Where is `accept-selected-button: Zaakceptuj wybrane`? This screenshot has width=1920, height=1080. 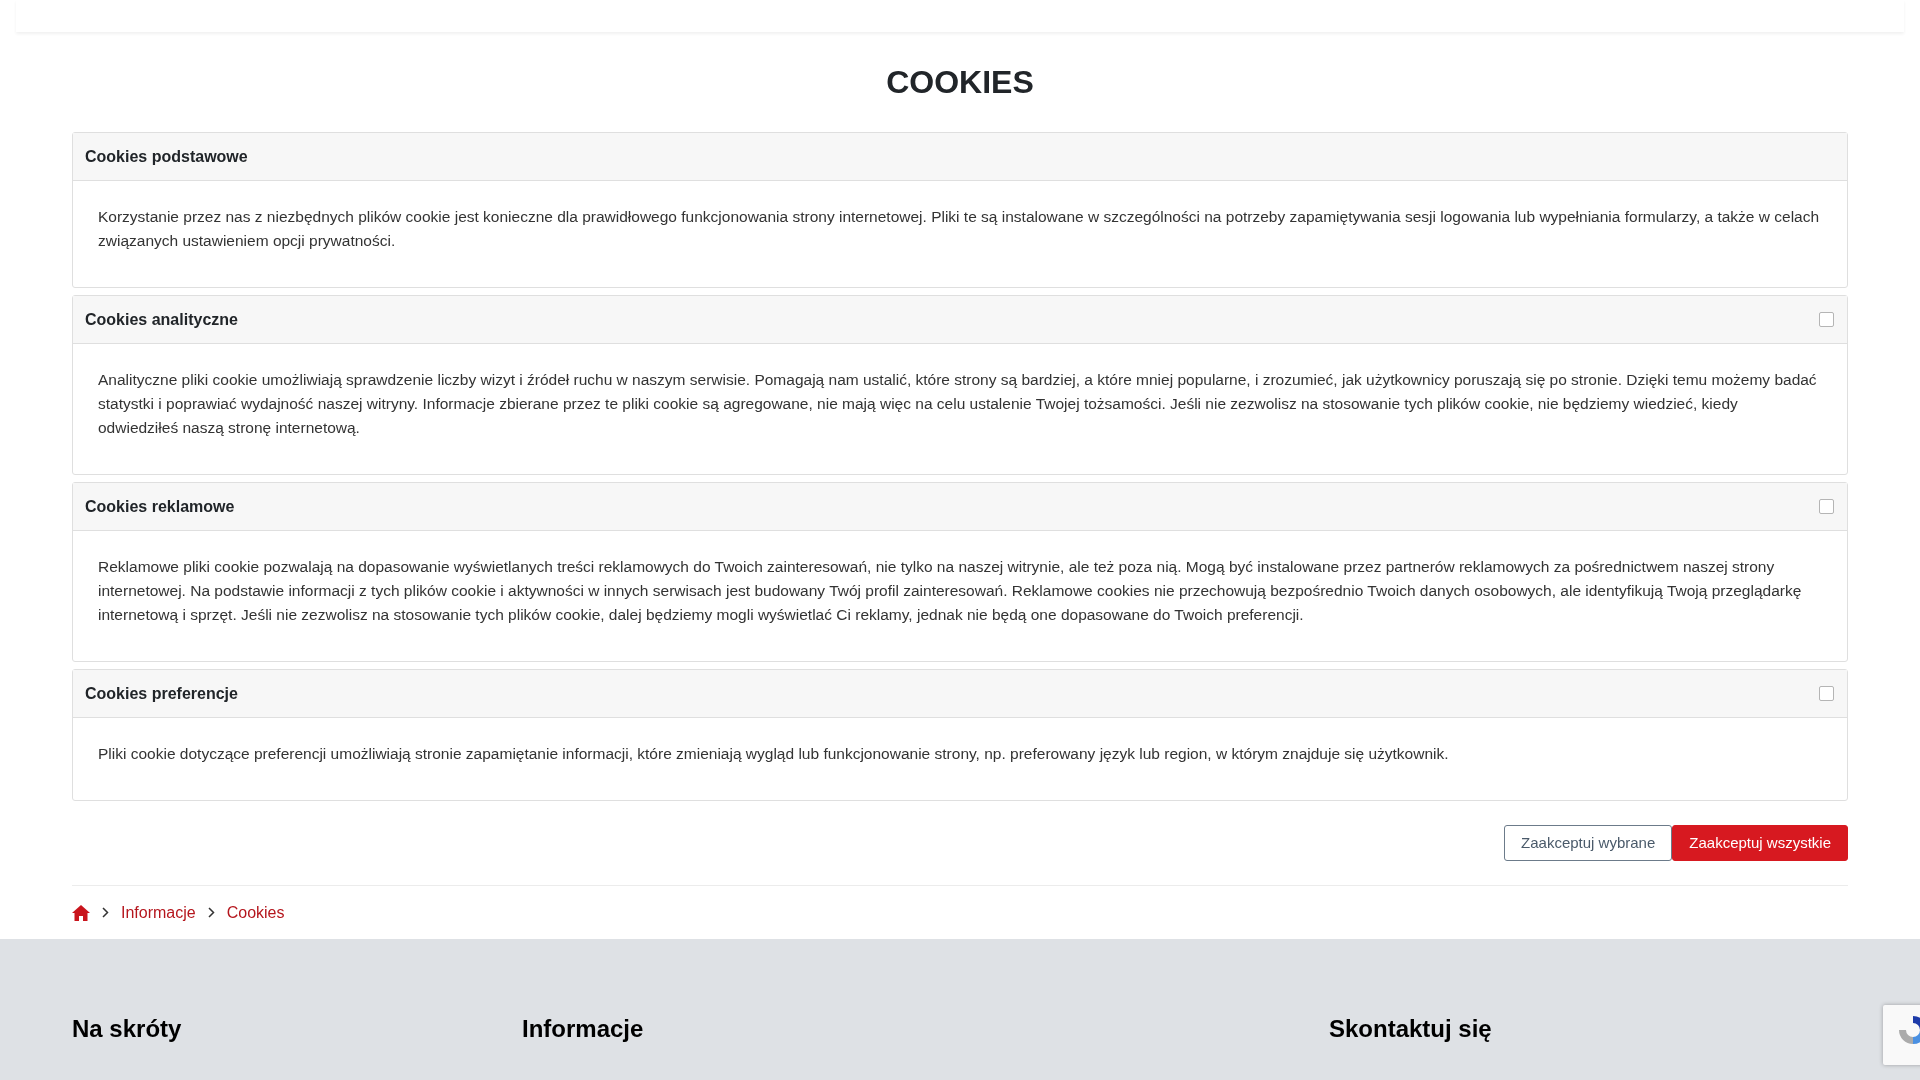
accept-selected-button: Zaakceptuj wybrane is located at coordinates (1588, 843).